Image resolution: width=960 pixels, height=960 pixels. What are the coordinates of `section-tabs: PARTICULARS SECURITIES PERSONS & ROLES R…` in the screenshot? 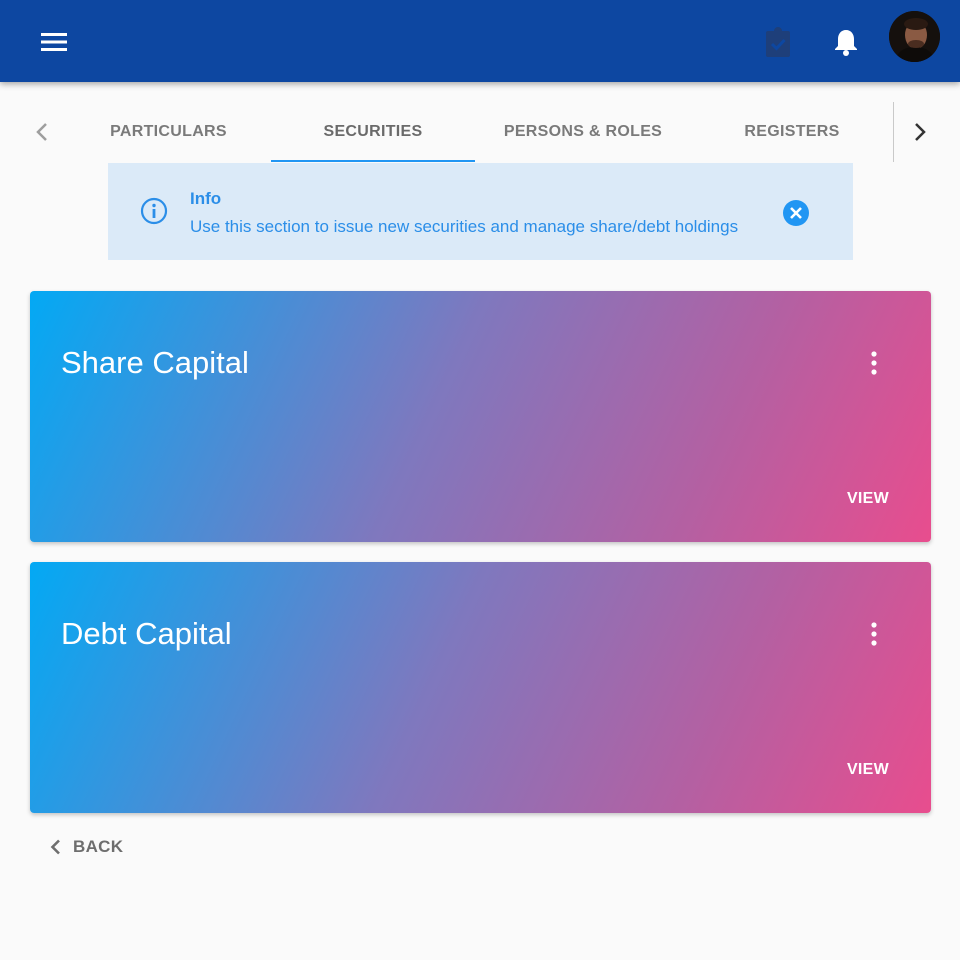 It's located at (480, 132).